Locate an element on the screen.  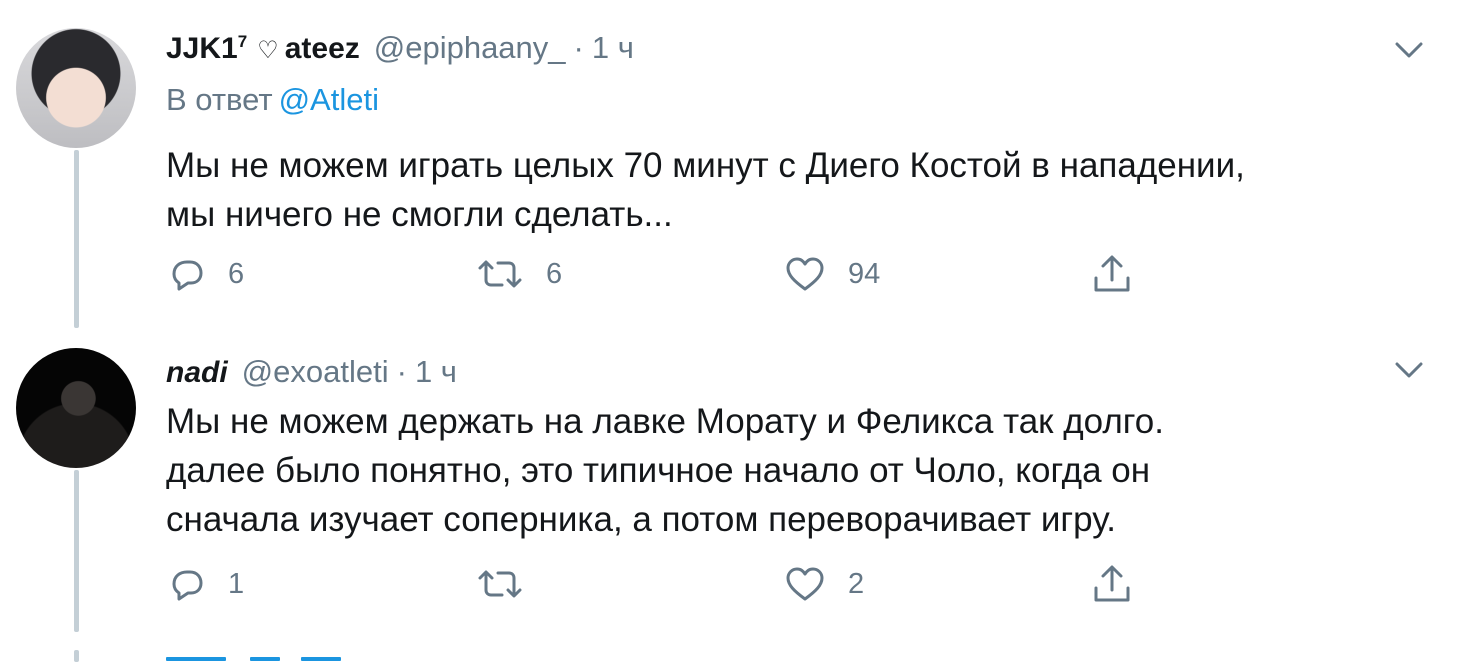
next-tweet-cutoff is located at coordinates (261, 655).